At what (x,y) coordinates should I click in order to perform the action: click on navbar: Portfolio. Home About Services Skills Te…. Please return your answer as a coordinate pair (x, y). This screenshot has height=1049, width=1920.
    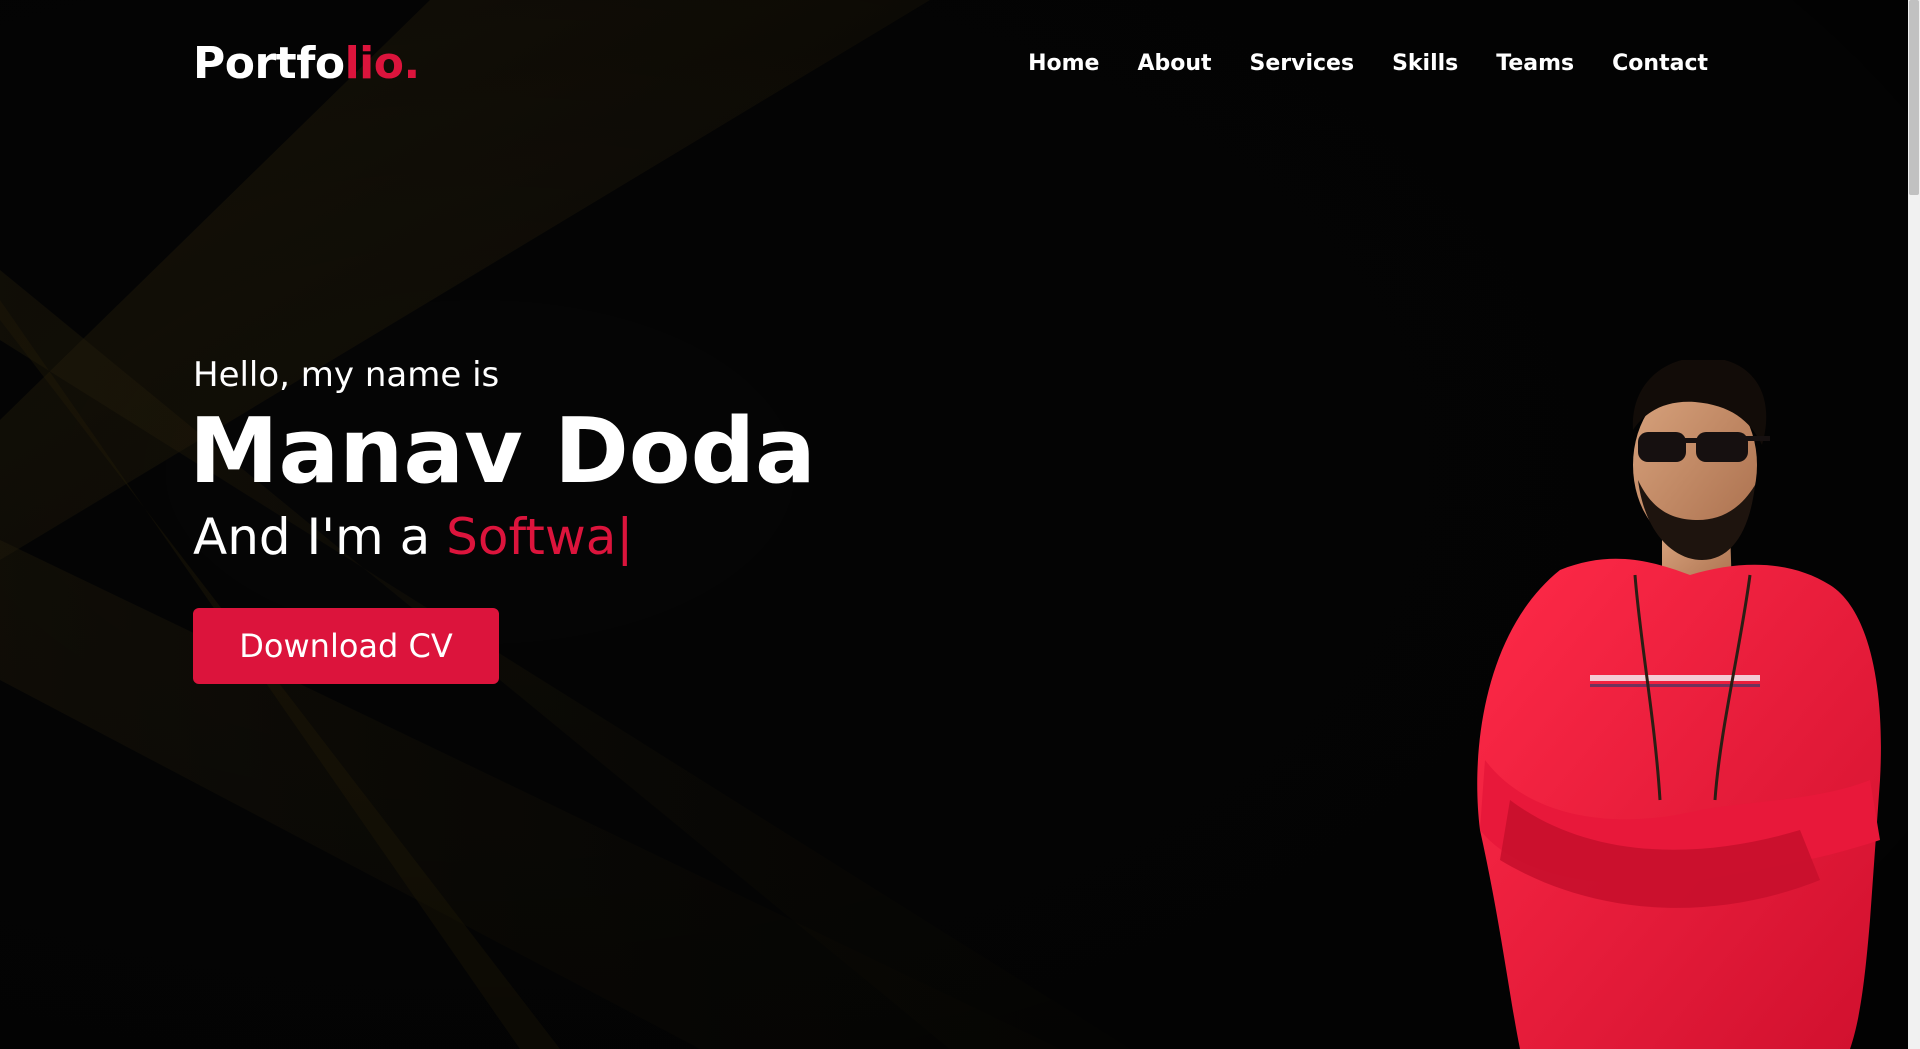
    Looking at the image, I should click on (954, 65).